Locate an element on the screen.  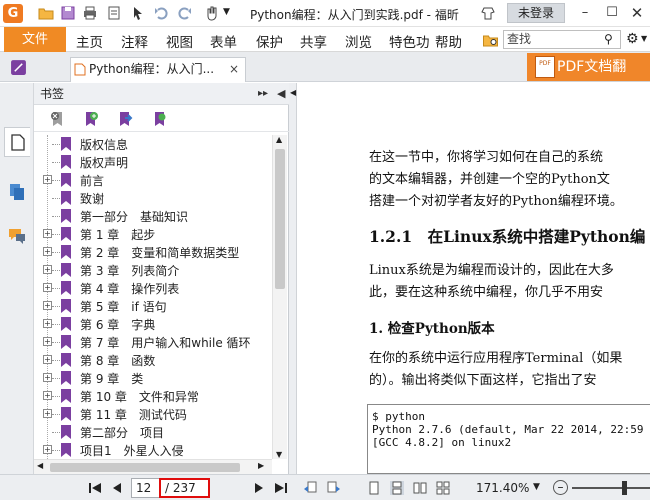
menu-form: 表单 is located at coordinates (223, 41).